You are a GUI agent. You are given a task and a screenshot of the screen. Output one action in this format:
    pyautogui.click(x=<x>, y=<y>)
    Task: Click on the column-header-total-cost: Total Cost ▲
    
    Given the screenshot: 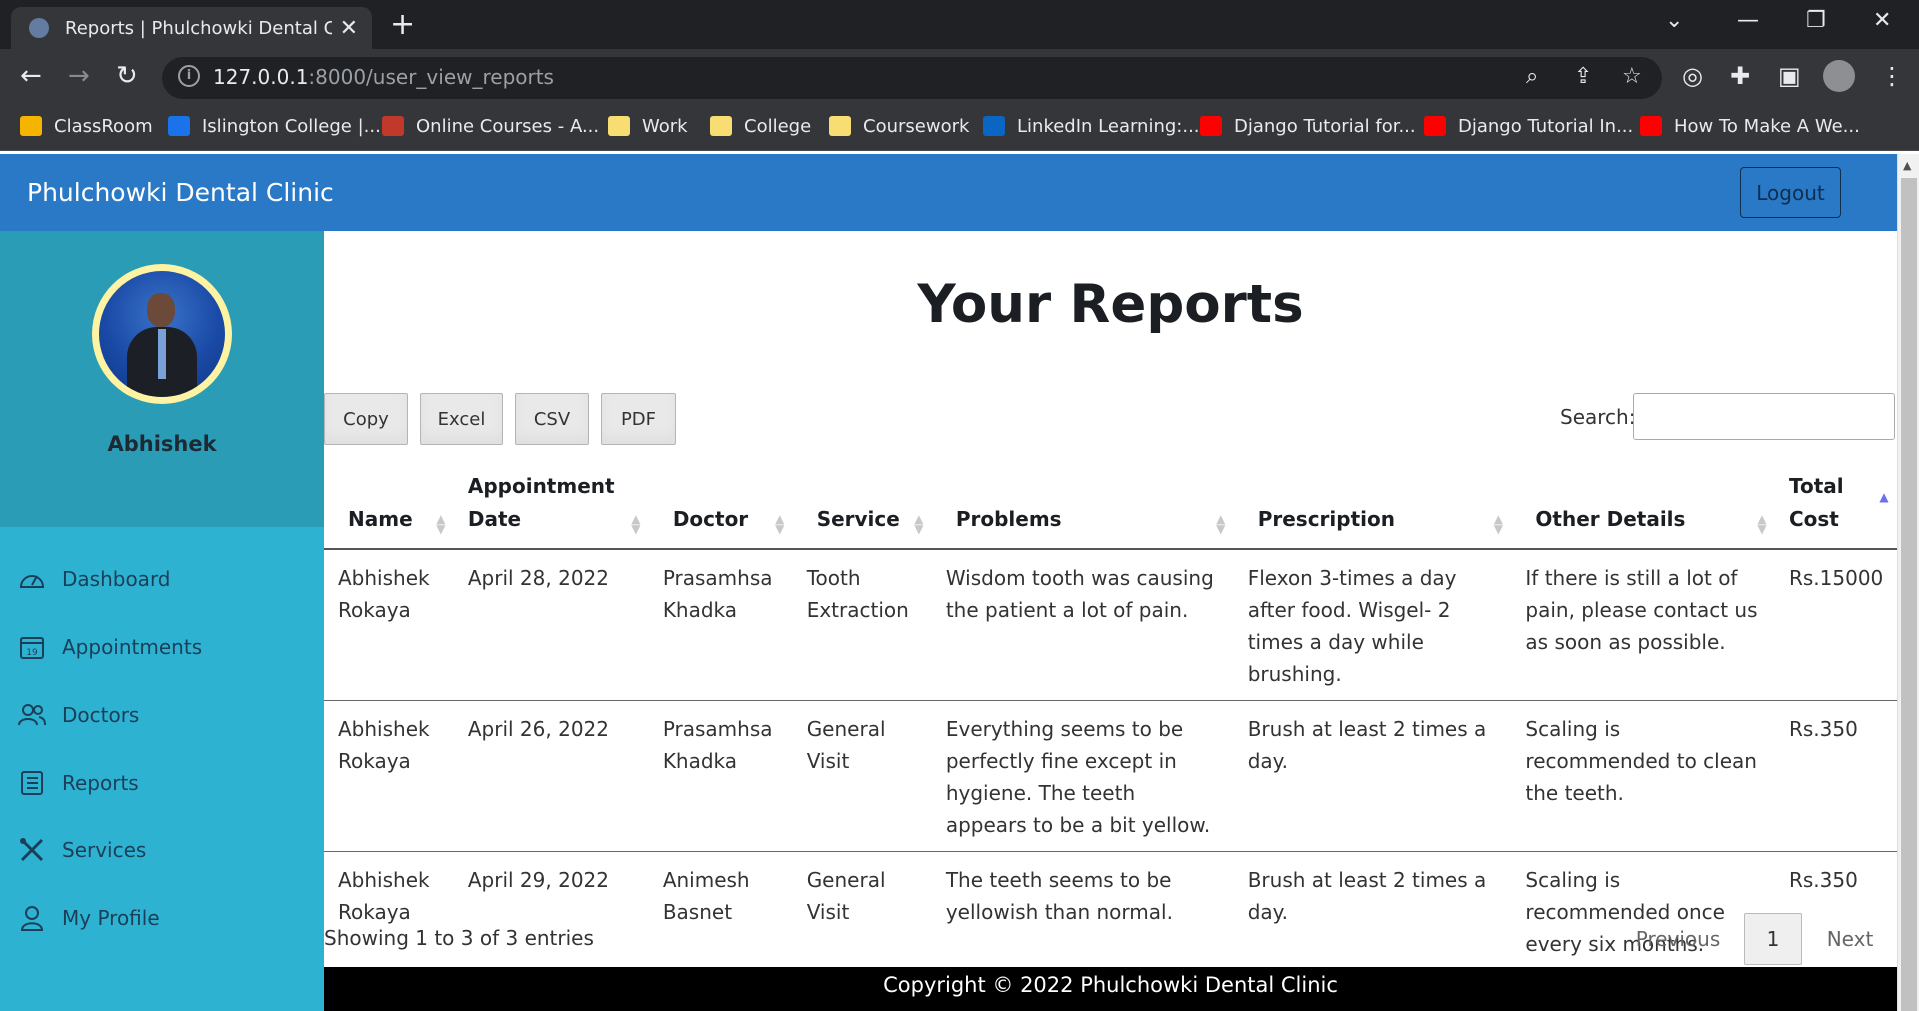 What is the action you would take?
    pyautogui.click(x=1835, y=505)
    